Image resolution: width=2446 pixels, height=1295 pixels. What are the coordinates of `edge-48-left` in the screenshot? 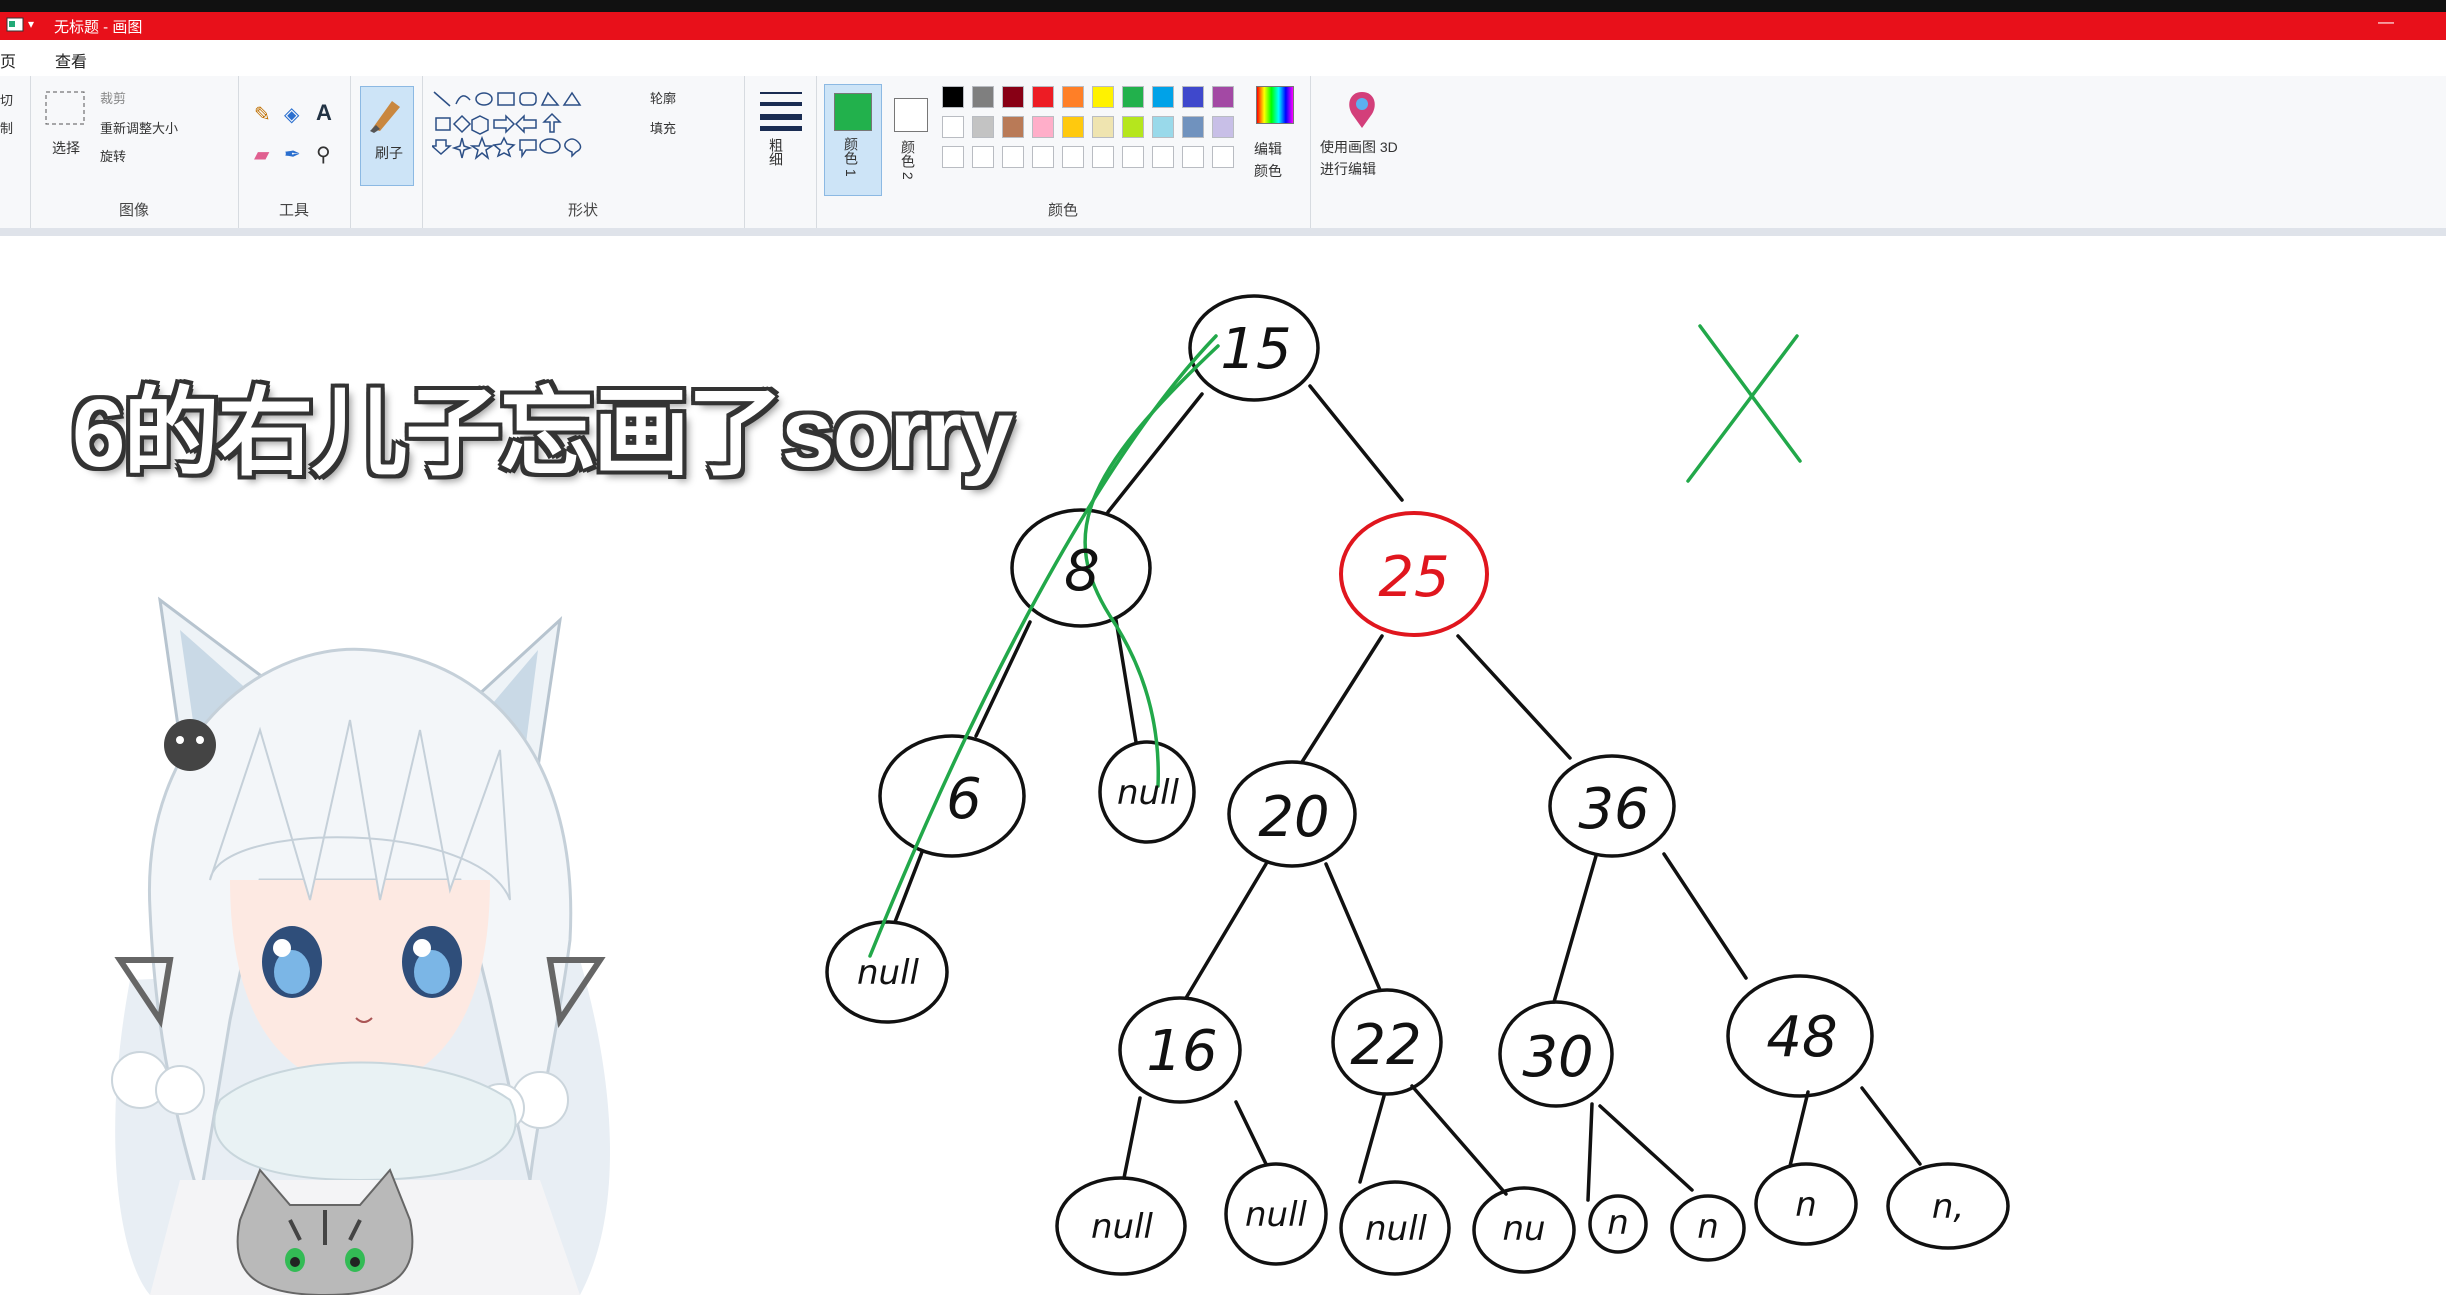 It's located at (1799, 1129).